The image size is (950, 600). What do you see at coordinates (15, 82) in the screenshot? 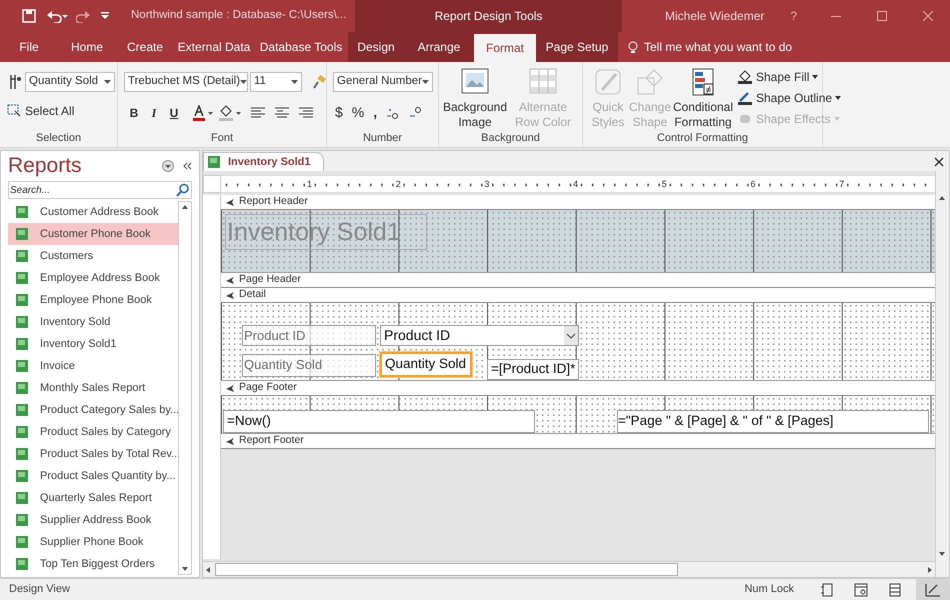
I see `select-object-icon` at bounding box center [15, 82].